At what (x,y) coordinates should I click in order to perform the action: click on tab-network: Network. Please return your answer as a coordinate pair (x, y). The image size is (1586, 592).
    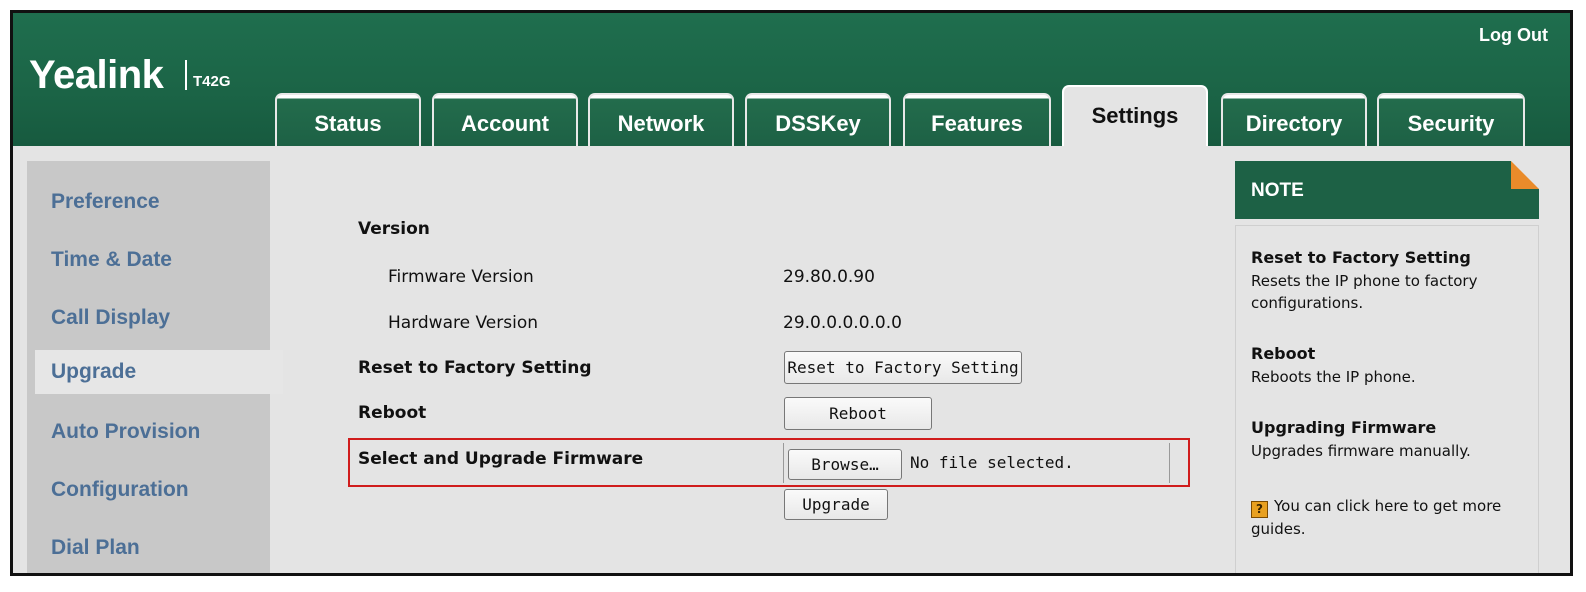
    Looking at the image, I should click on (661, 119).